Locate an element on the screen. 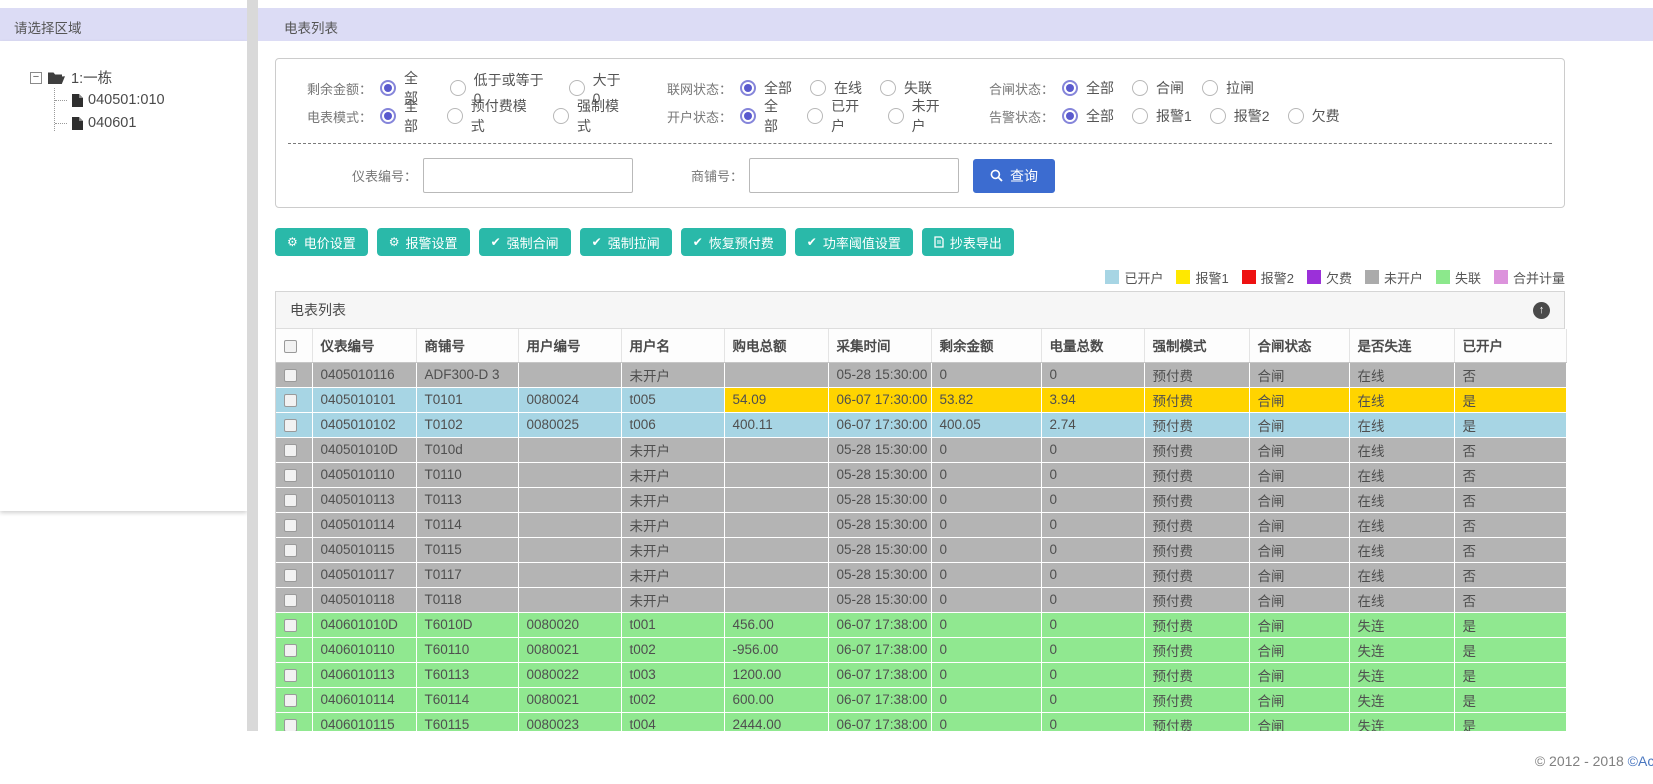 Image resolution: width=1653 pixels, height=784 pixels. table-cell: 未开户 is located at coordinates (673, 450).